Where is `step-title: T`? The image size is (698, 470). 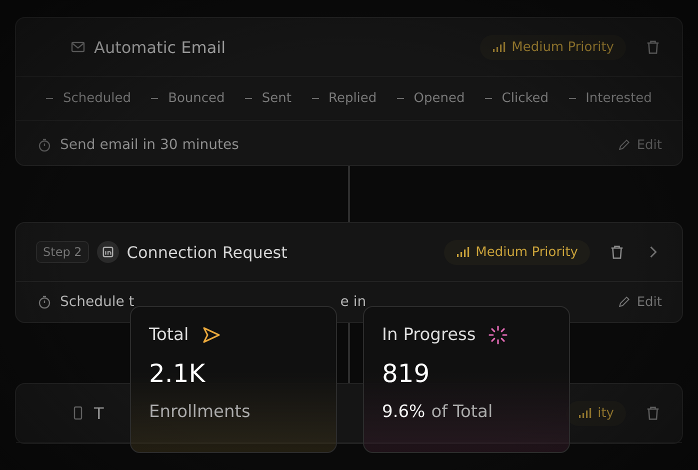
step-title: T is located at coordinates (99, 413).